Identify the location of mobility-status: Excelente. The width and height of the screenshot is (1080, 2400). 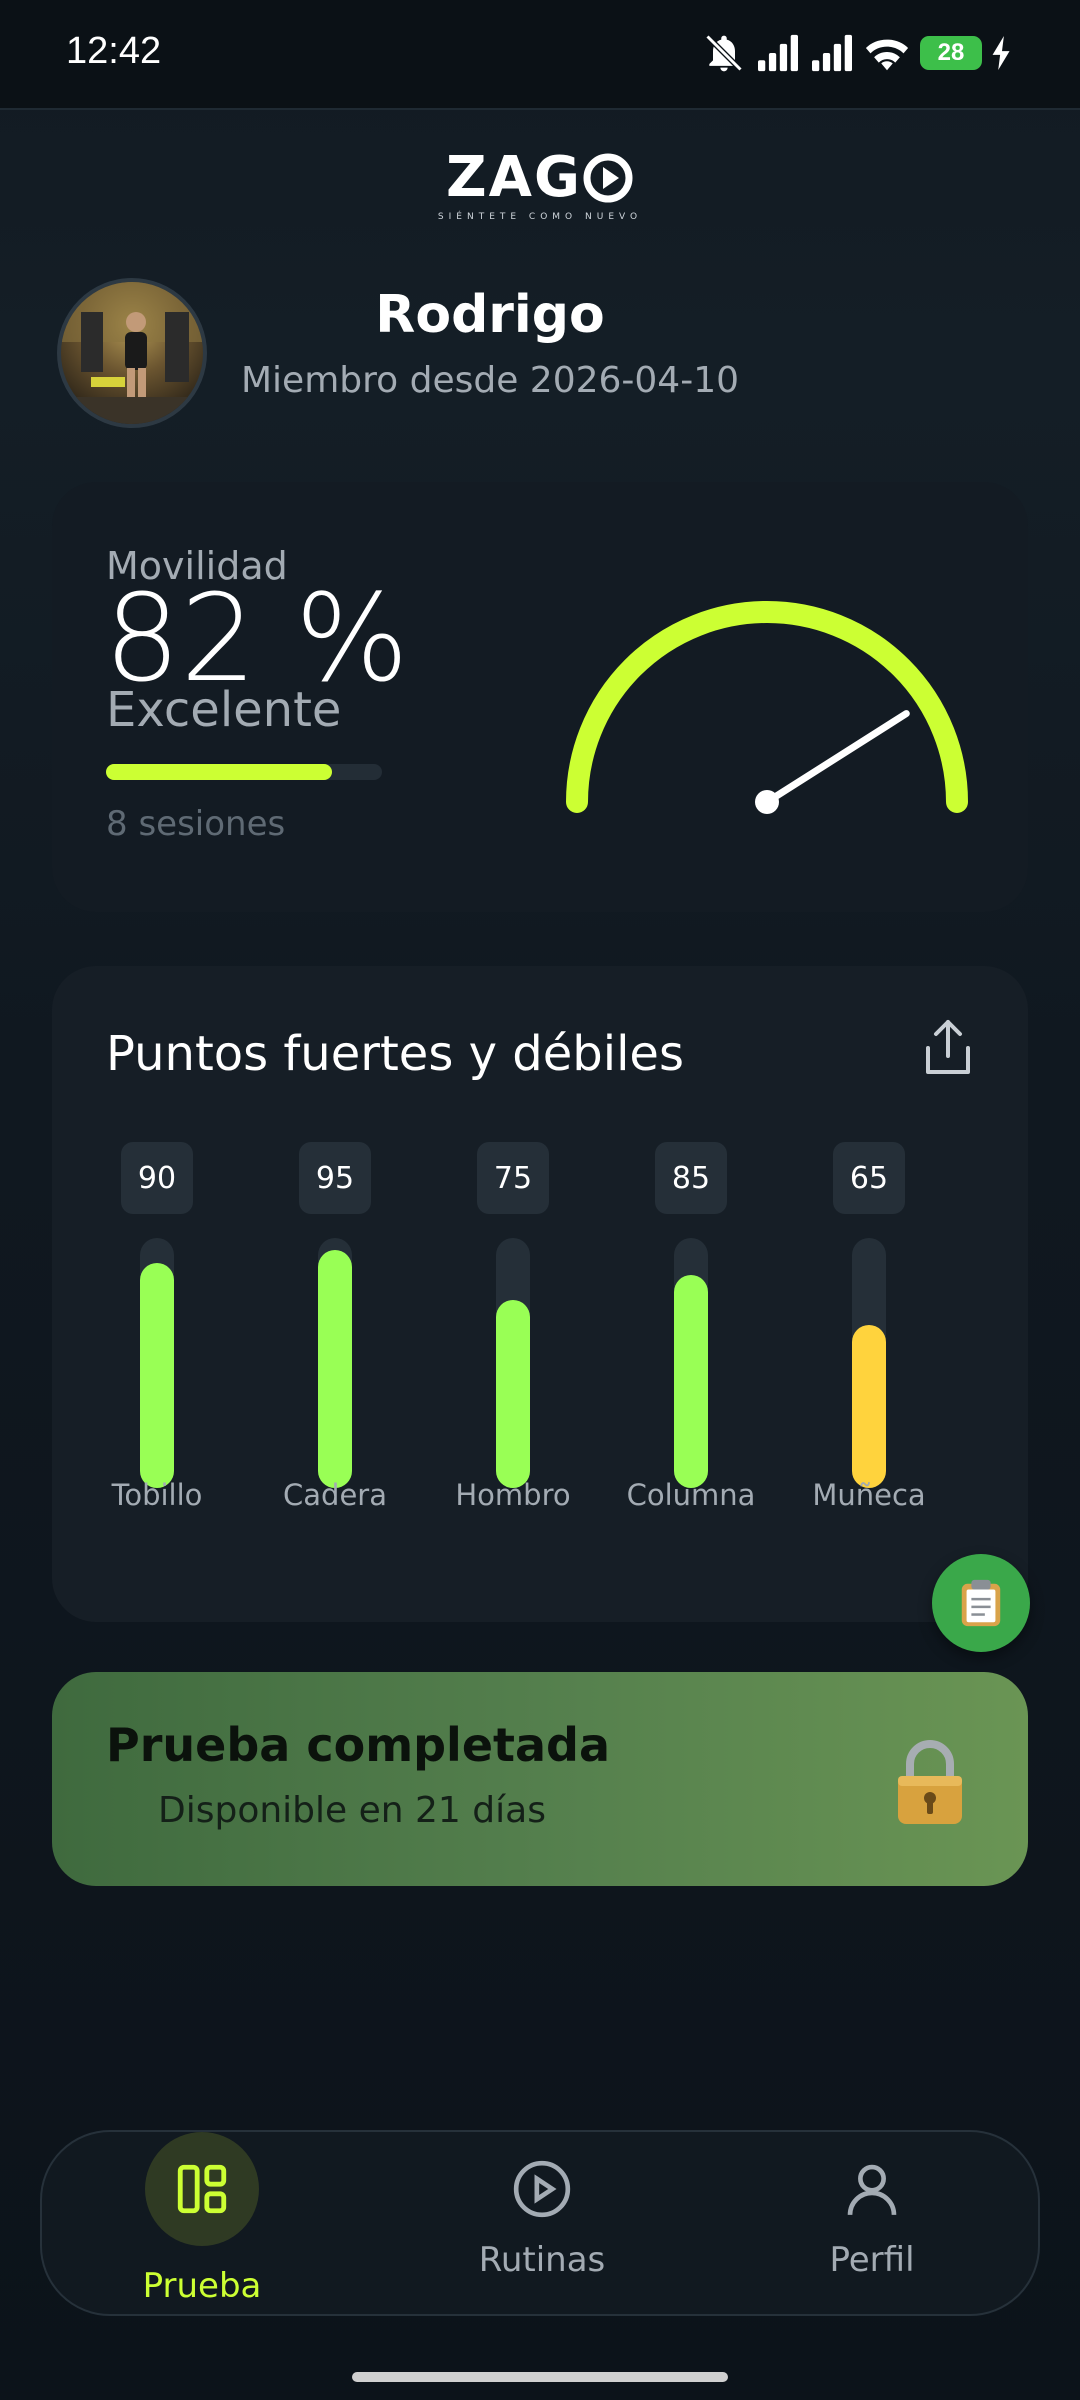
(224, 710).